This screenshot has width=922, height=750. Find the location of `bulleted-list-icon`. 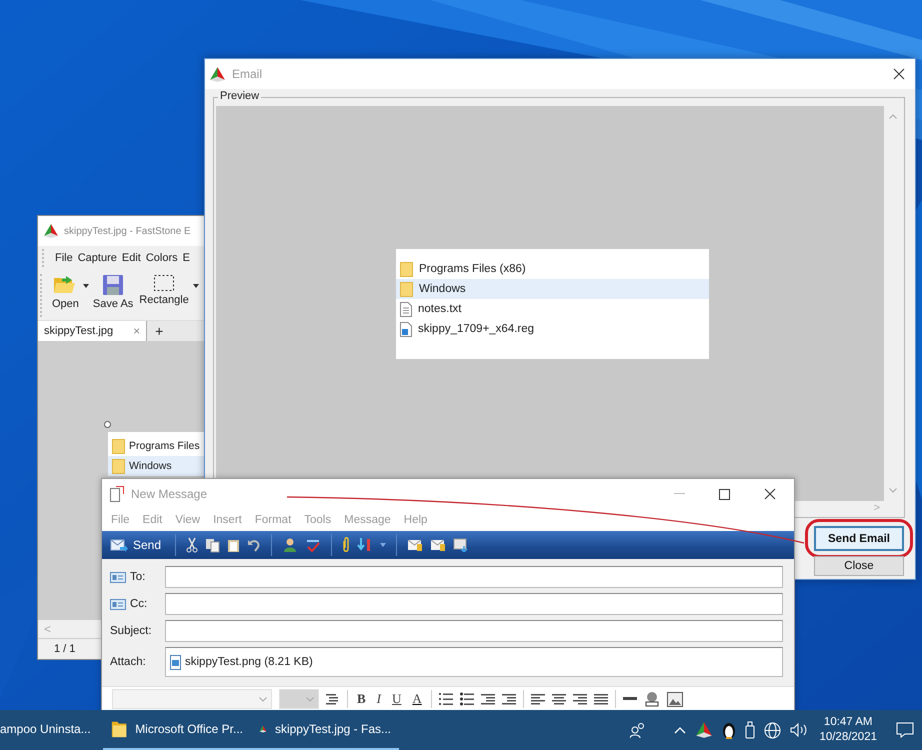

bulleted-list-icon is located at coordinates (467, 699).